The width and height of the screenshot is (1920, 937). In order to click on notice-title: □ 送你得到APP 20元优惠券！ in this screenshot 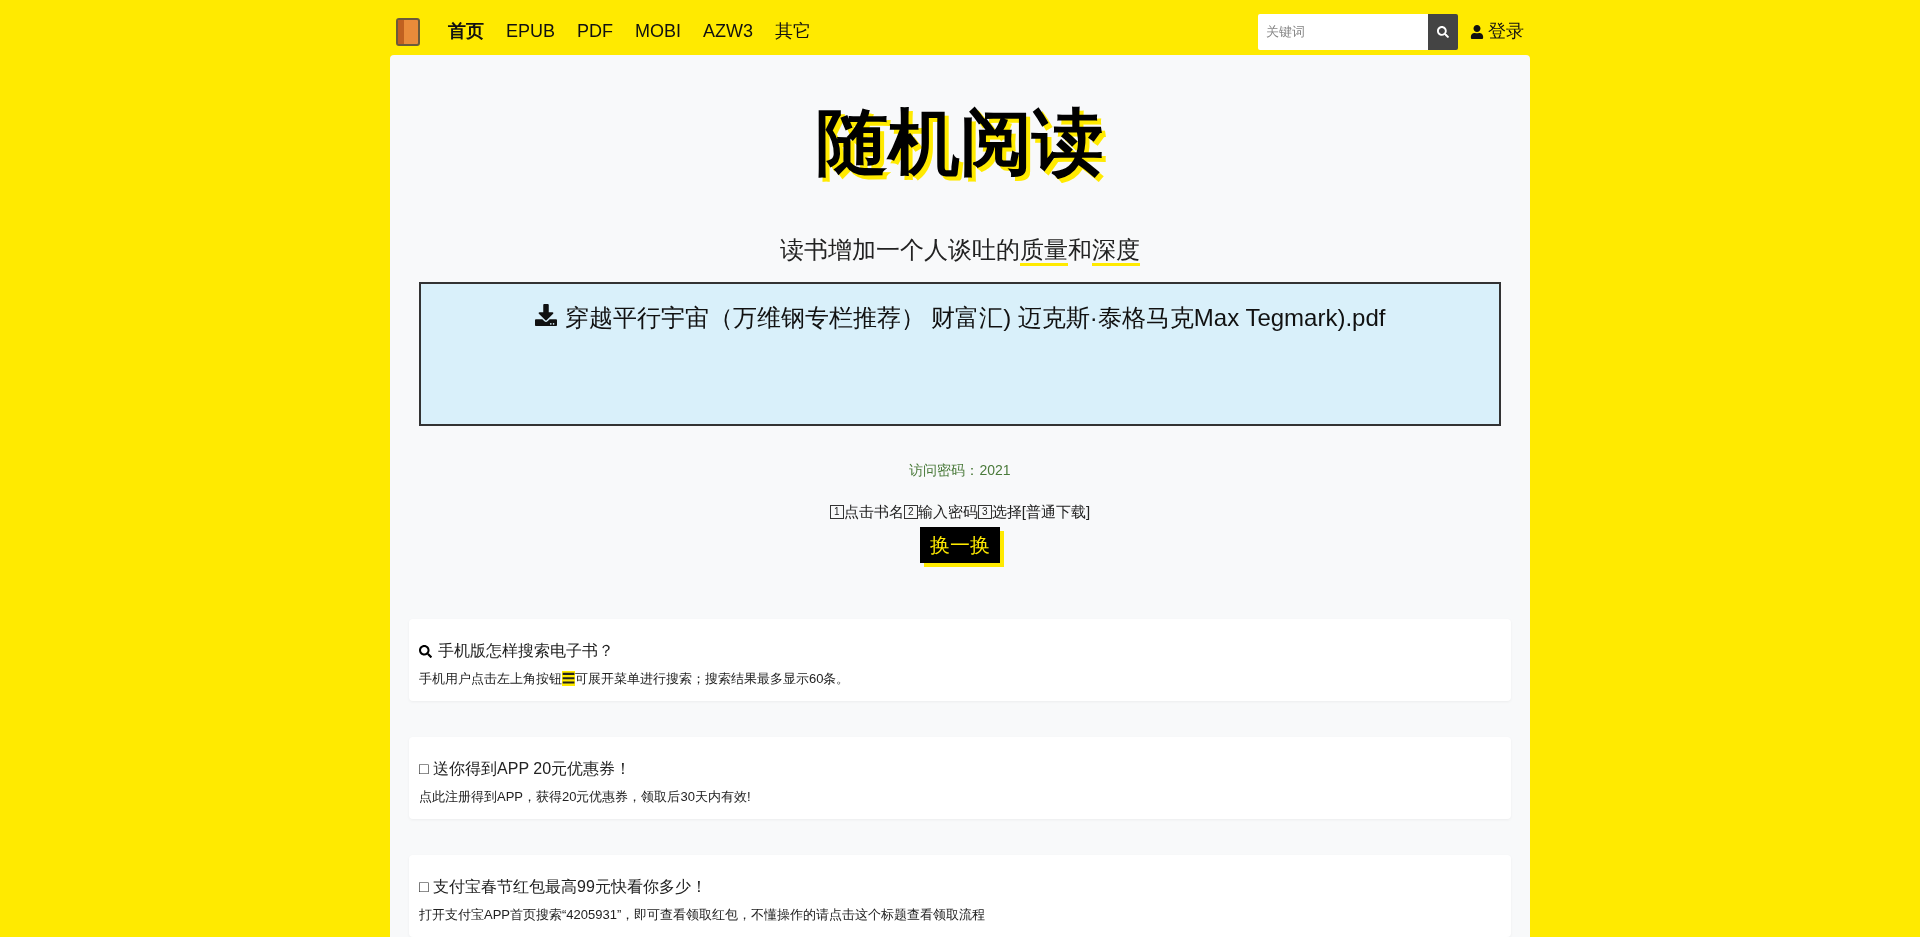, I will do `click(525, 769)`.